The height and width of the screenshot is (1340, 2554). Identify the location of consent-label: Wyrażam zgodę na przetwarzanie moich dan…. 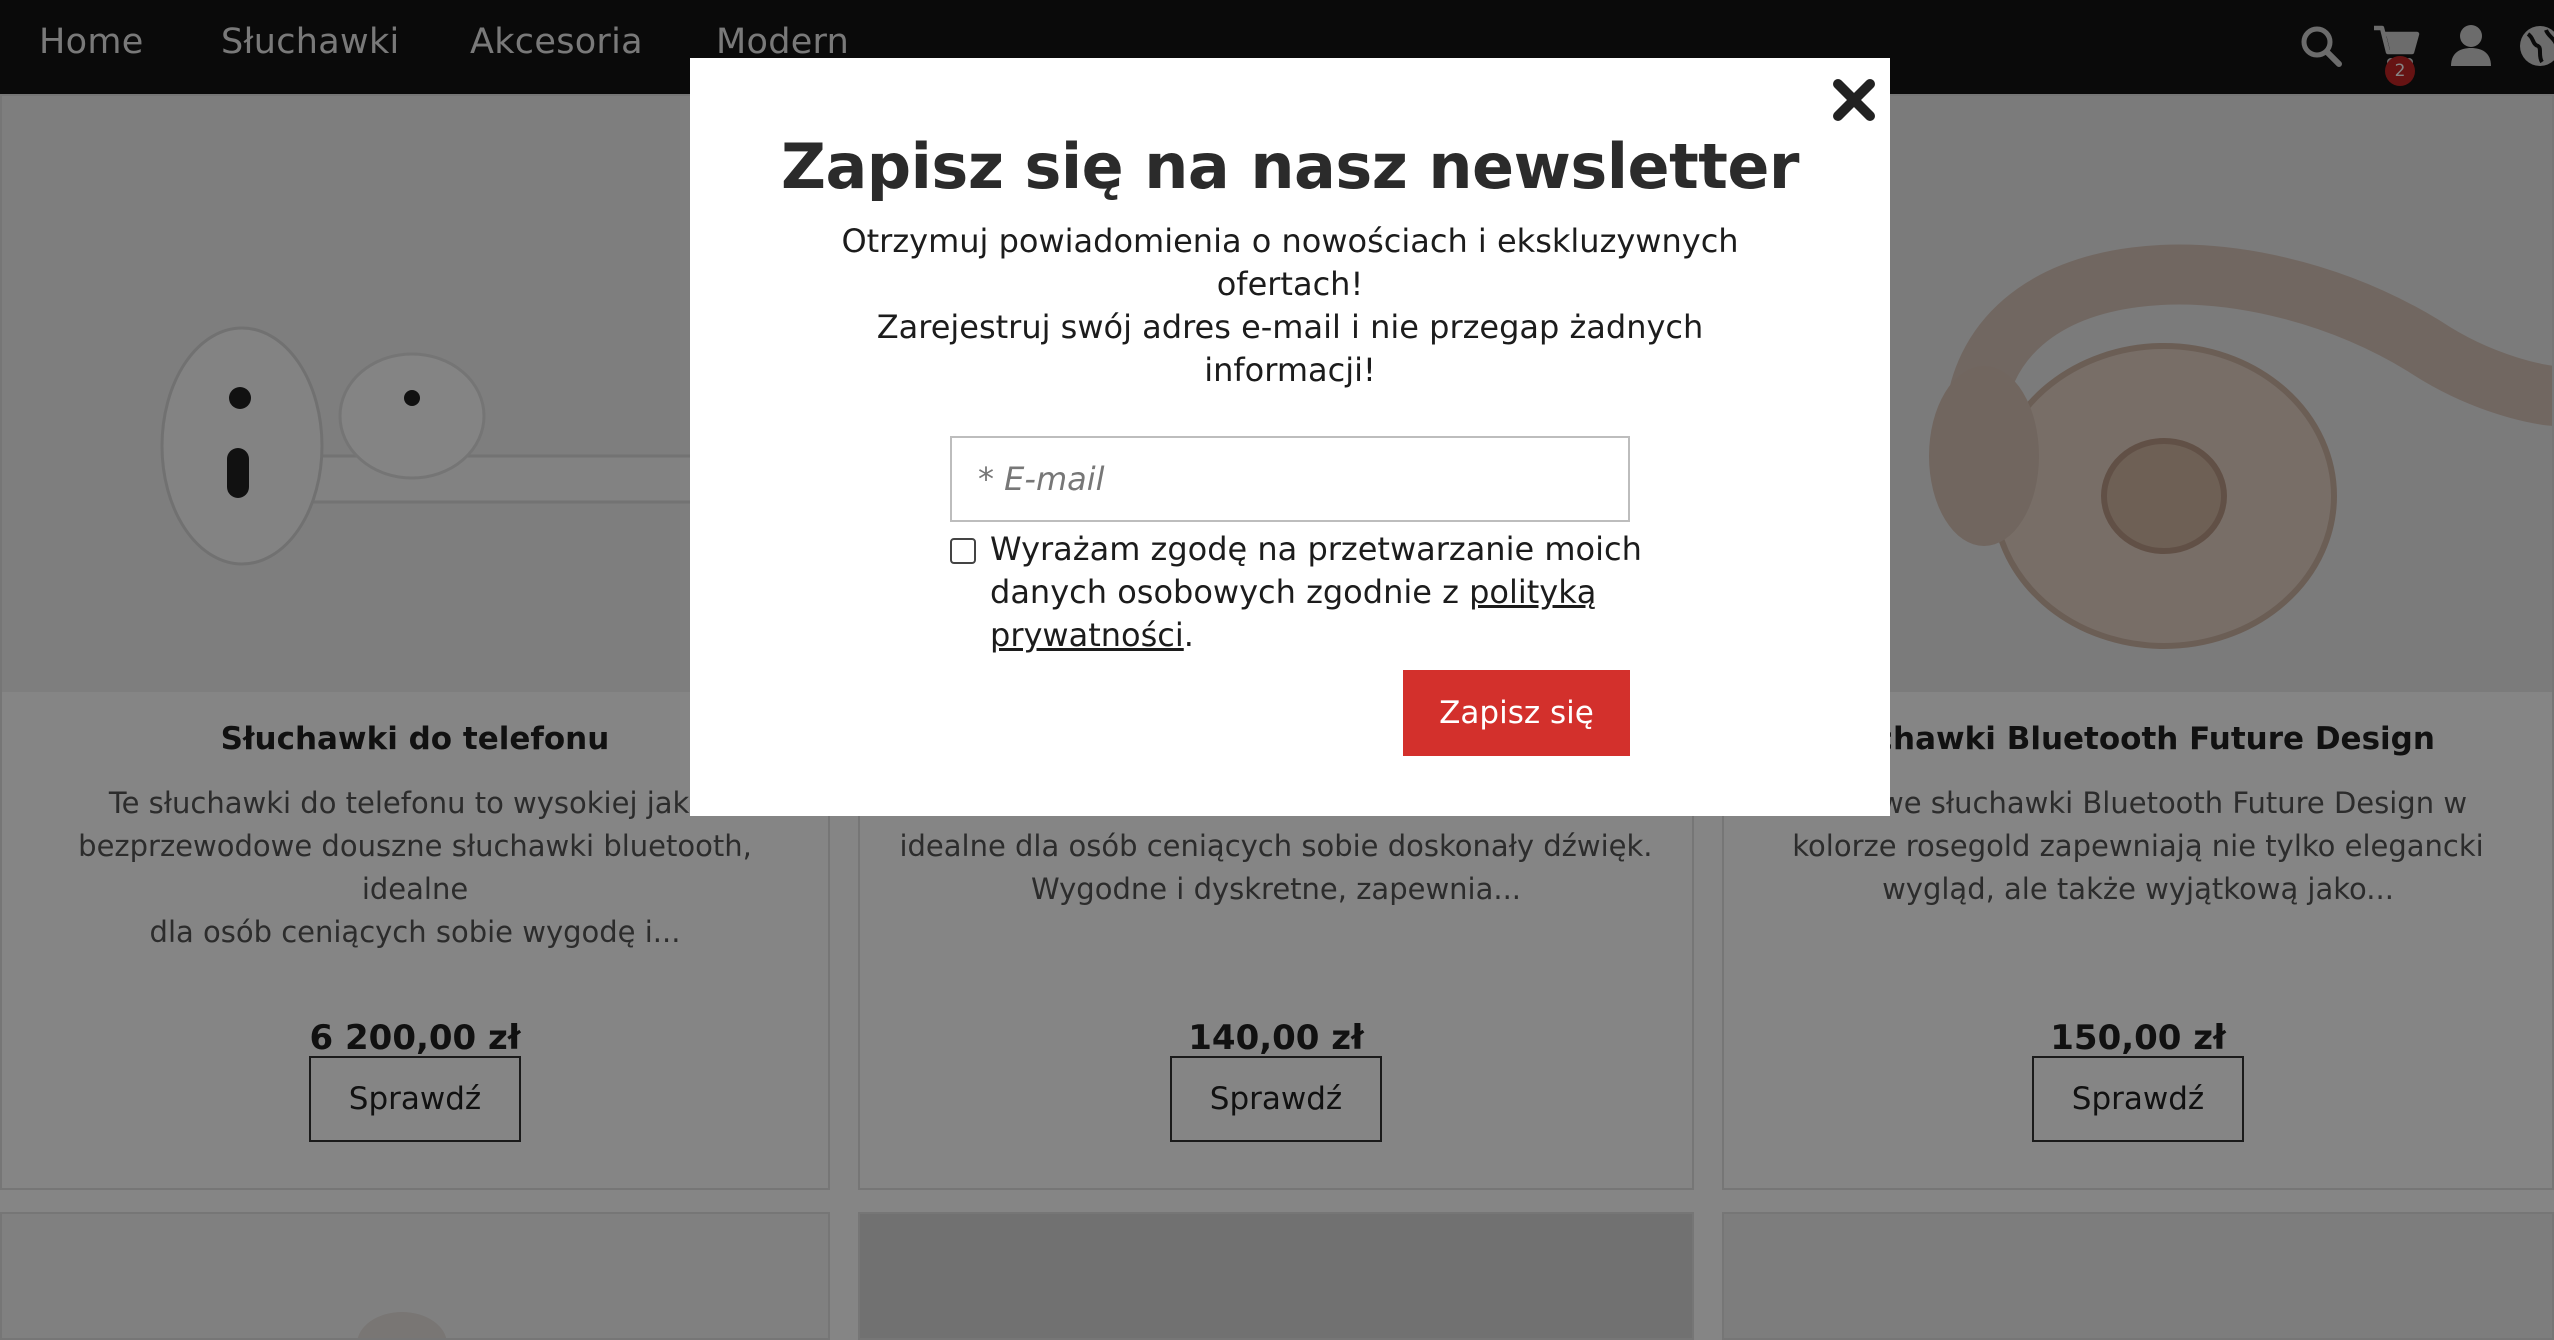
(1320, 592).